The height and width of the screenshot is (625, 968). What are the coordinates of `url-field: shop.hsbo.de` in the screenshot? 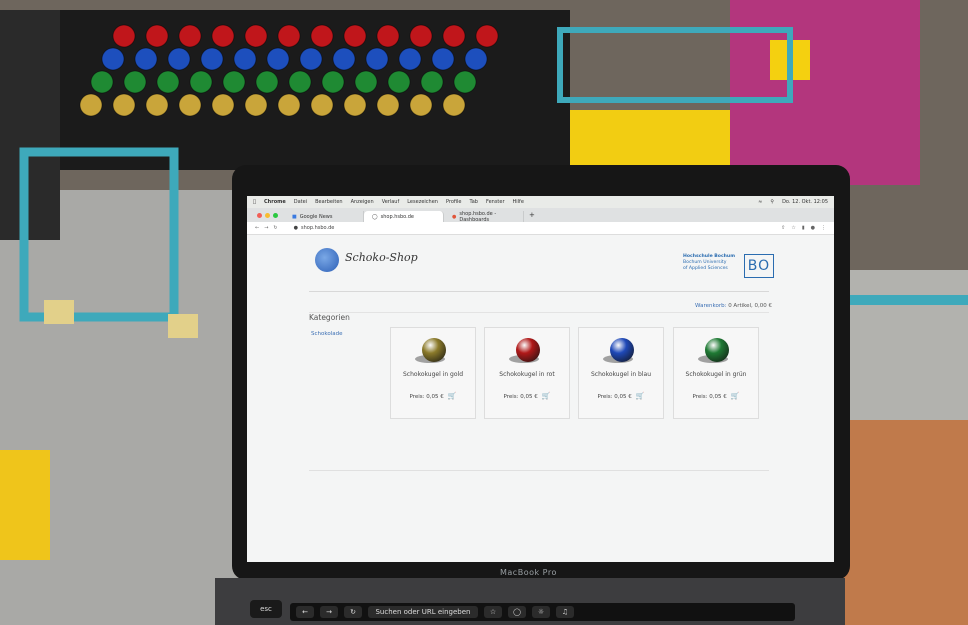 It's located at (317, 228).